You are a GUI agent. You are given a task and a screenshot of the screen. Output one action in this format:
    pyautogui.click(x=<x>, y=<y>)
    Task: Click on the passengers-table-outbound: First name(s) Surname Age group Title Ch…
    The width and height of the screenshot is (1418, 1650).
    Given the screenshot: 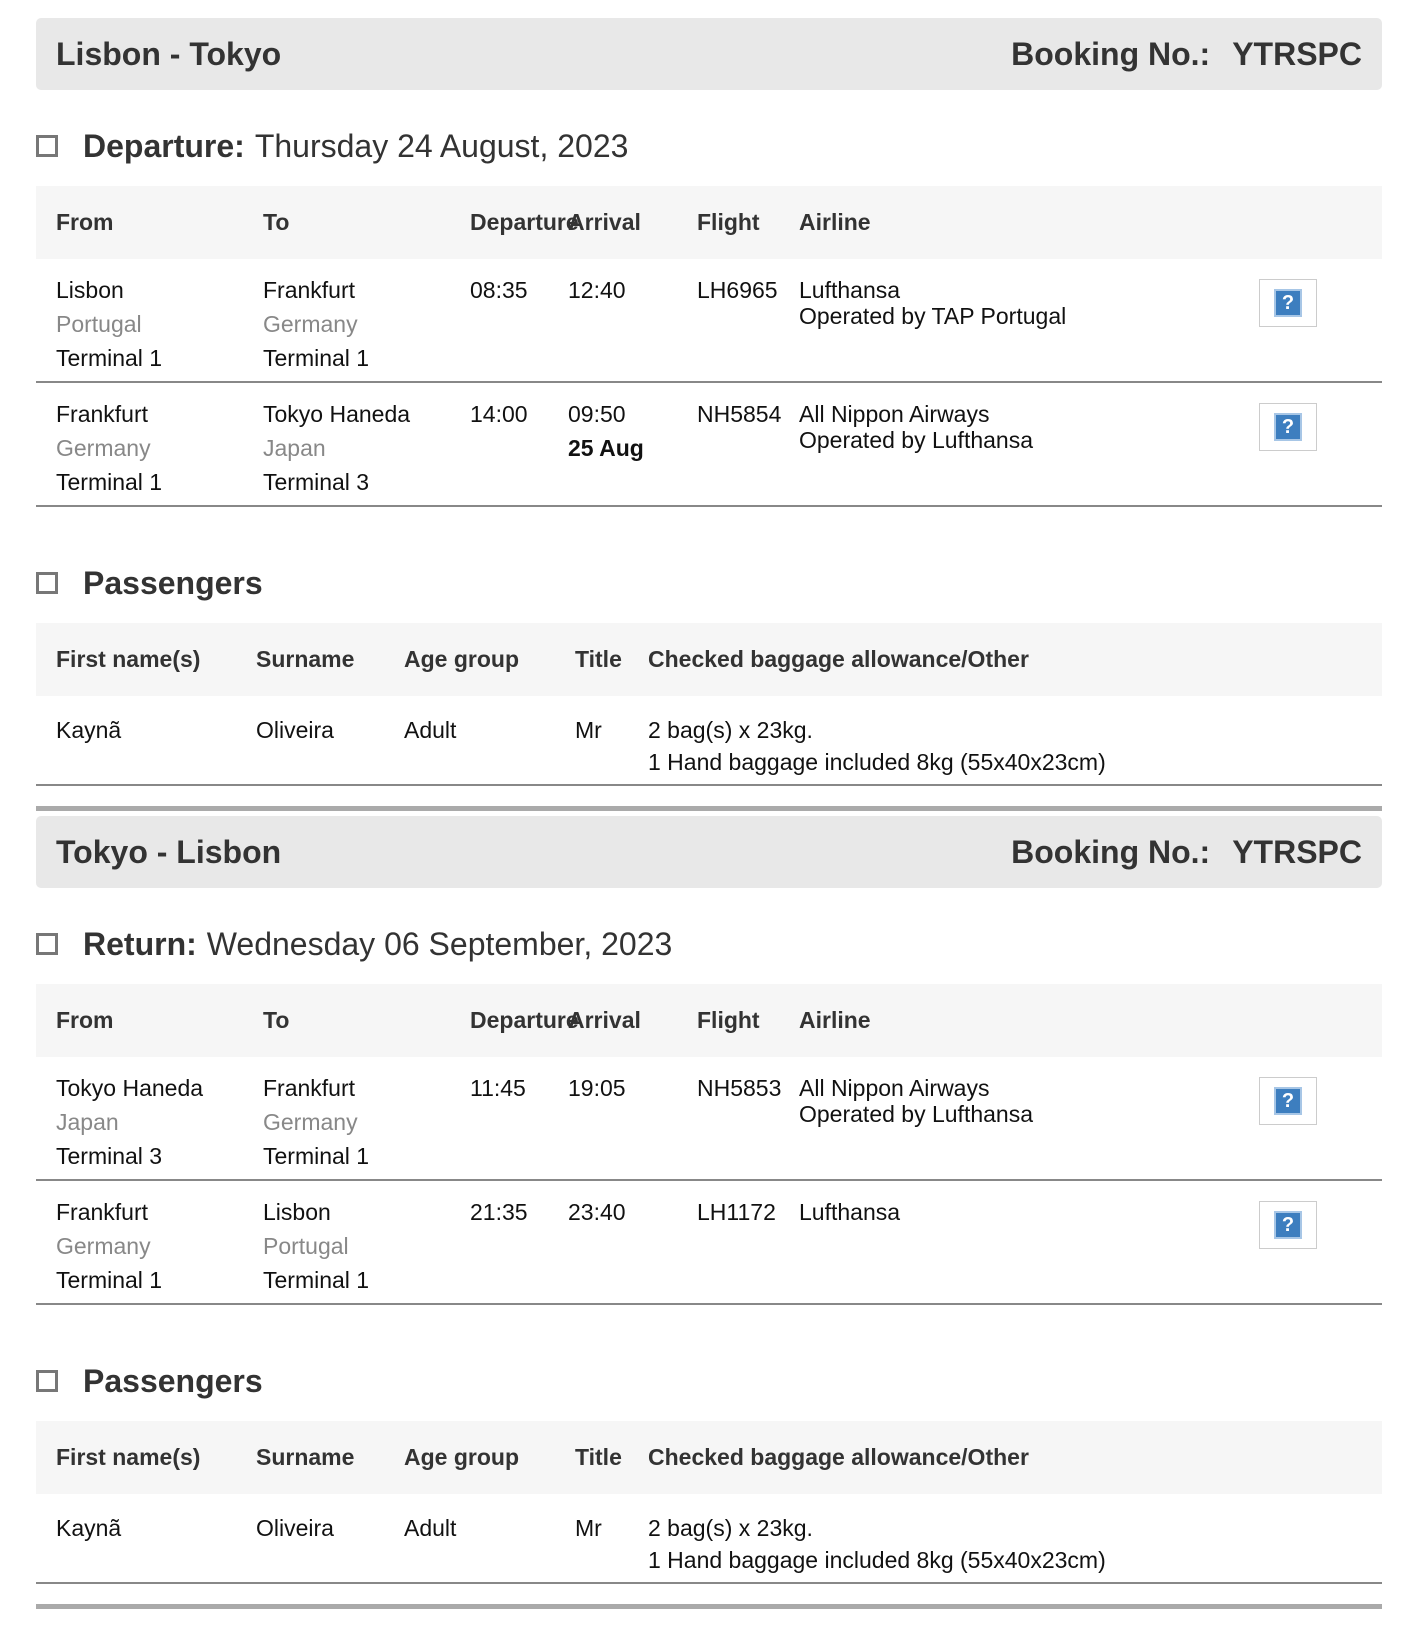 What is the action you would take?
    pyautogui.click(x=709, y=704)
    